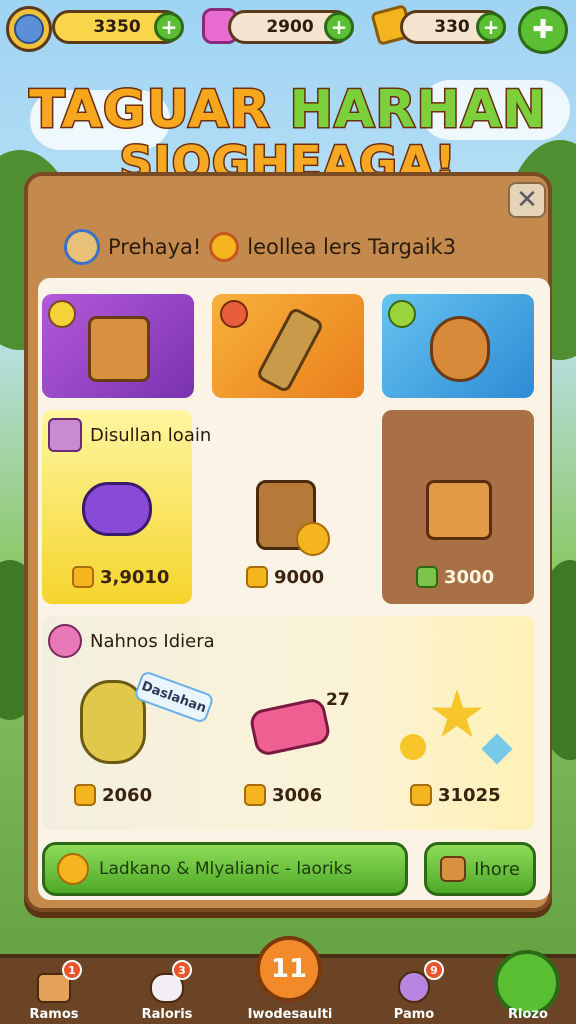 This screenshot has width=576, height=1024. I want to click on chest-icon, so click(119, 349).